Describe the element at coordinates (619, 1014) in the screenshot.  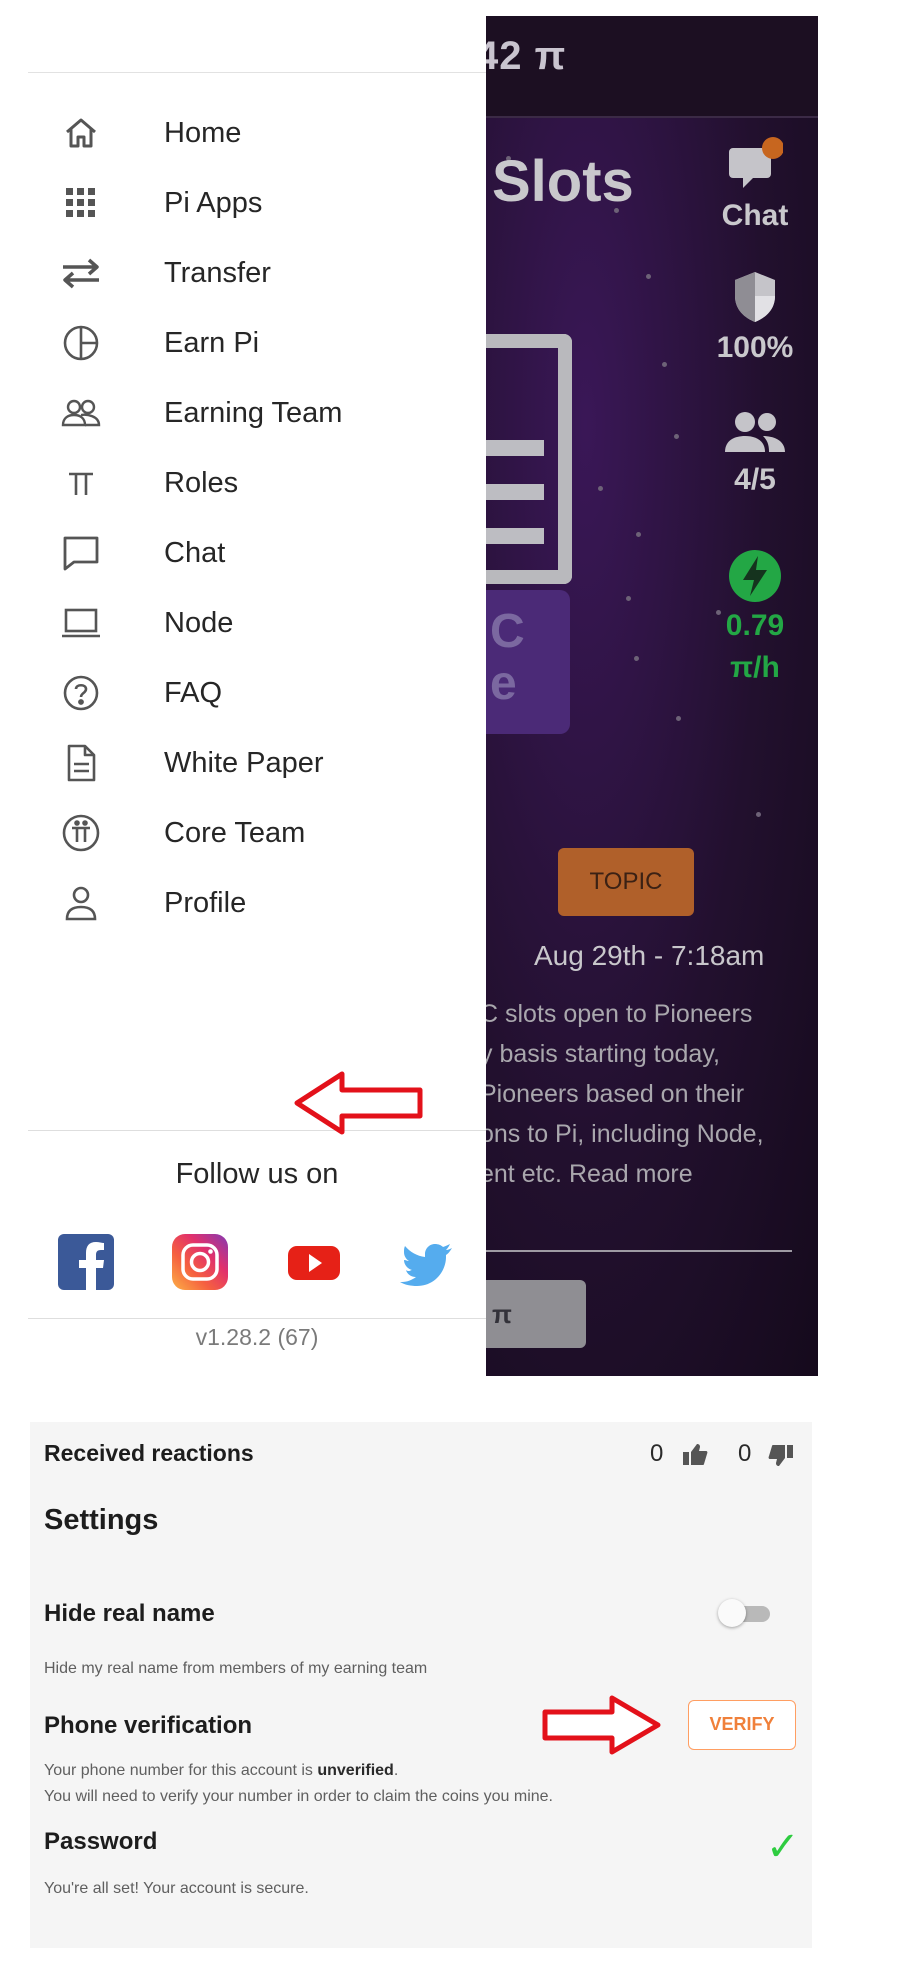
I see `post-text-line: C slots open to Pioneers` at that location.